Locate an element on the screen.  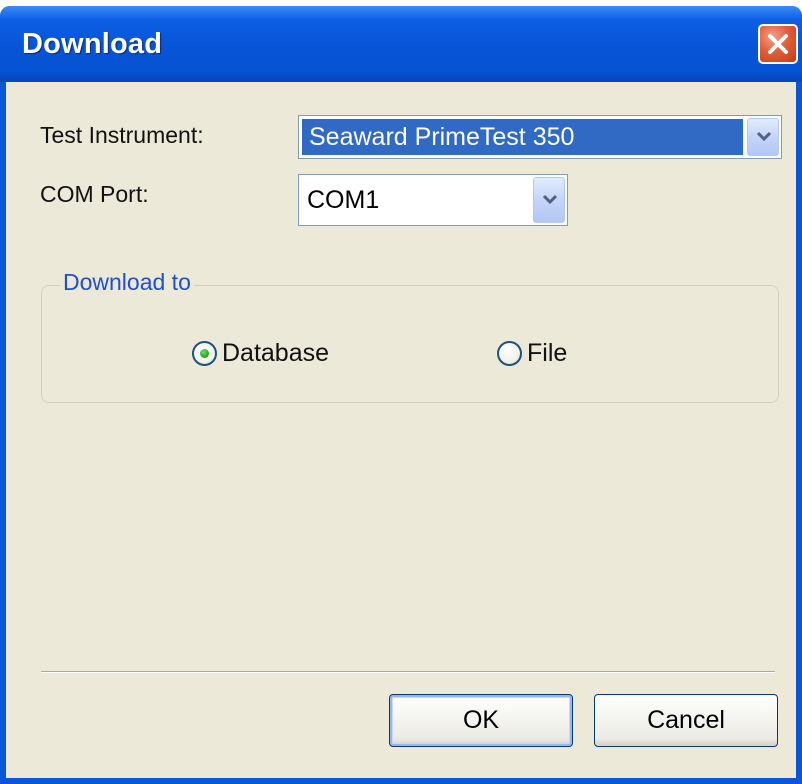
radio-database: Database is located at coordinates (260, 353).